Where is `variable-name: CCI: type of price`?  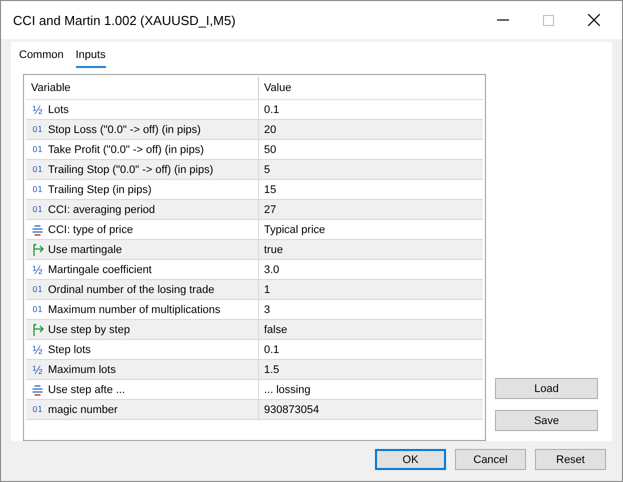 variable-name: CCI: type of price is located at coordinates (90, 230).